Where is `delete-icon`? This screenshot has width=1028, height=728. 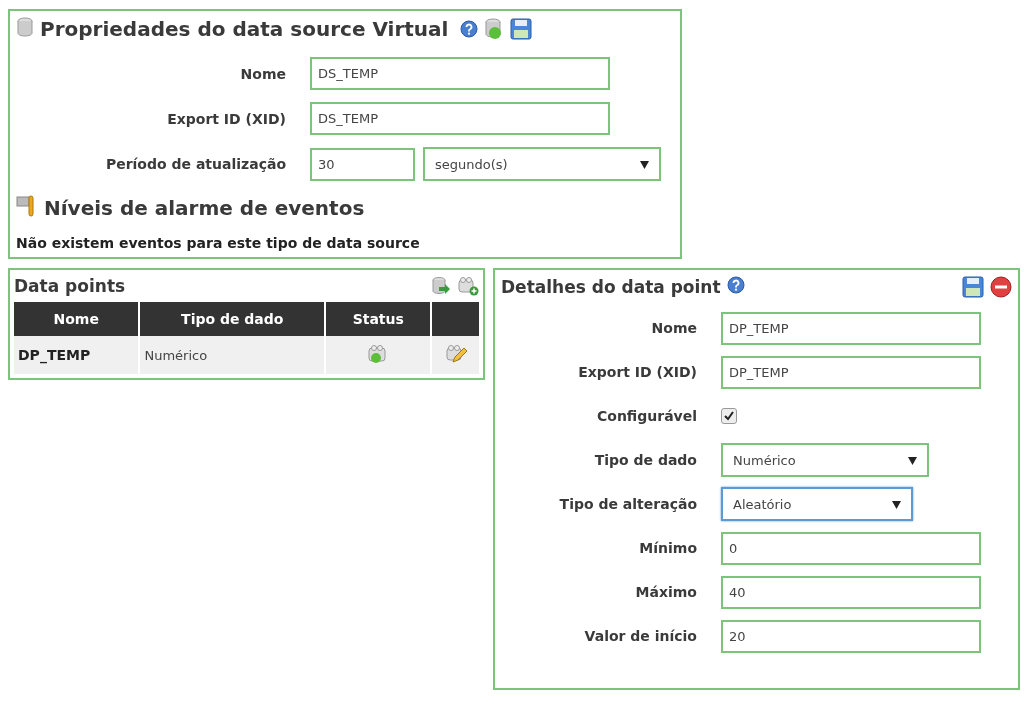 delete-icon is located at coordinates (1001, 287).